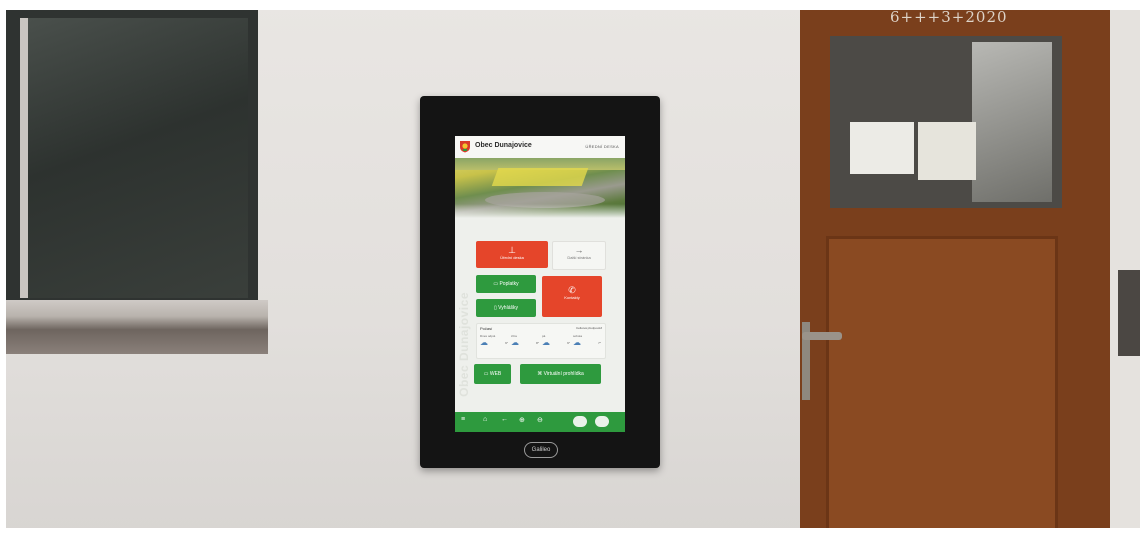 Image resolution: width=1140 pixels, height=534 pixels. Describe the element at coordinates (465, 147) in the screenshot. I see `coat-of-arms-icon` at that location.